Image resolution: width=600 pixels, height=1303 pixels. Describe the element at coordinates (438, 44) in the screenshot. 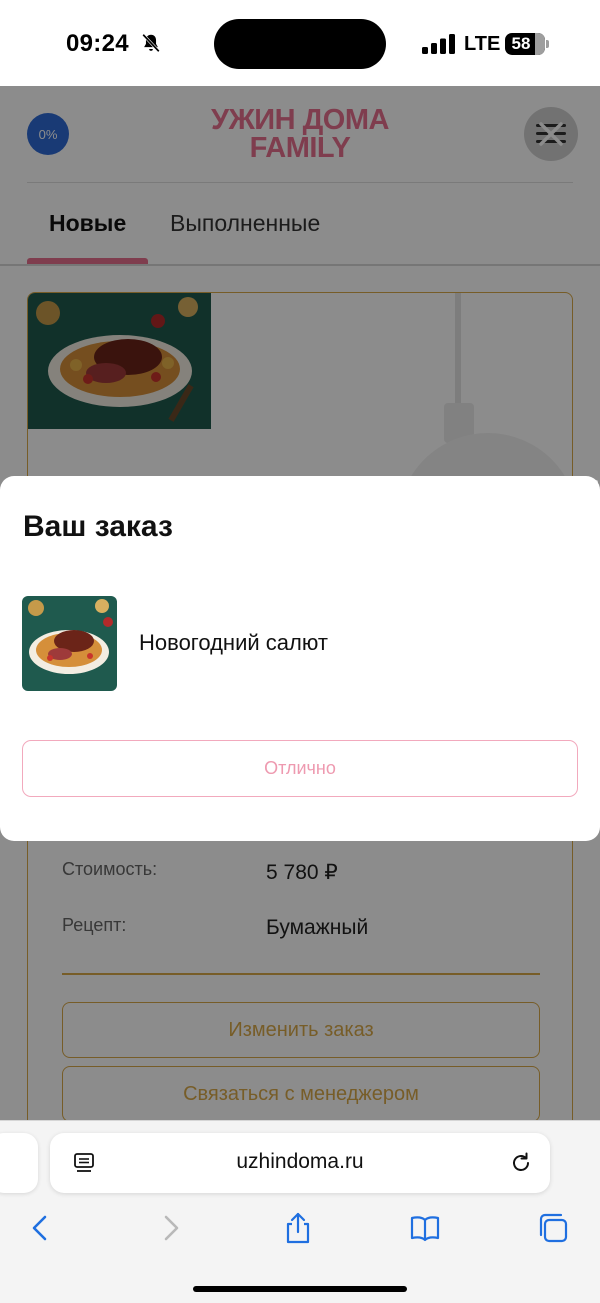

I see `signal-icon` at that location.